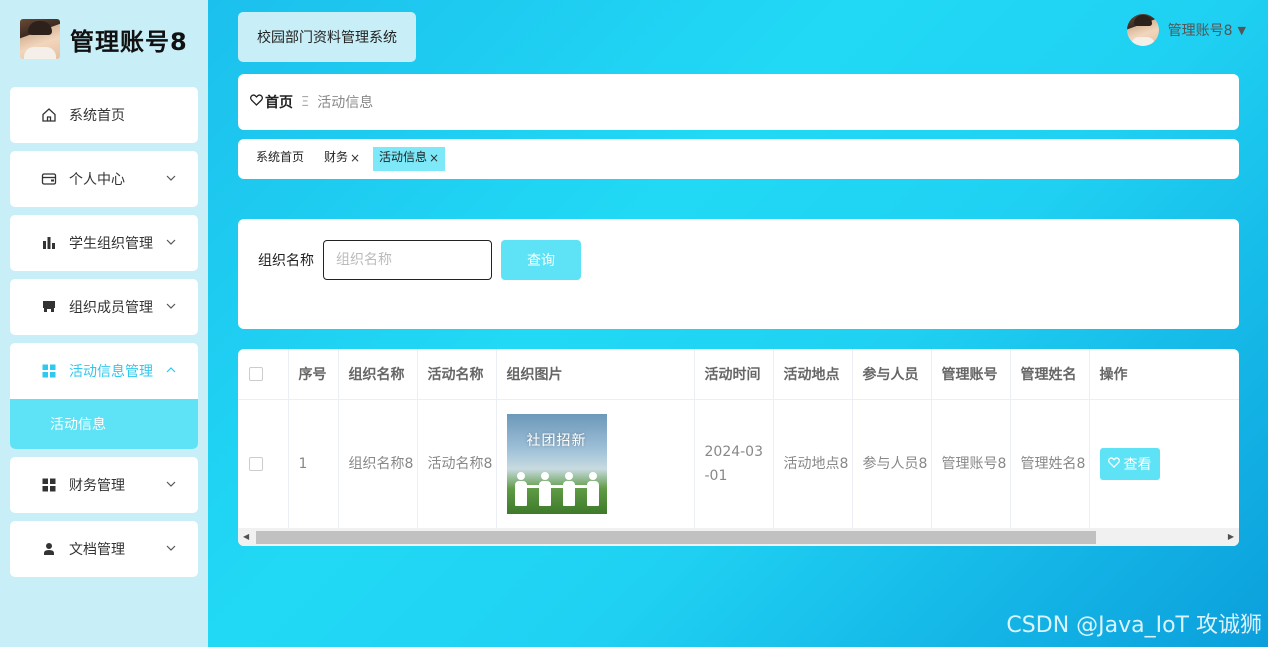  Describe the element at coordinates (279, 102) in the screenshot. I see `breadcrumb-home: 首页` at that location.